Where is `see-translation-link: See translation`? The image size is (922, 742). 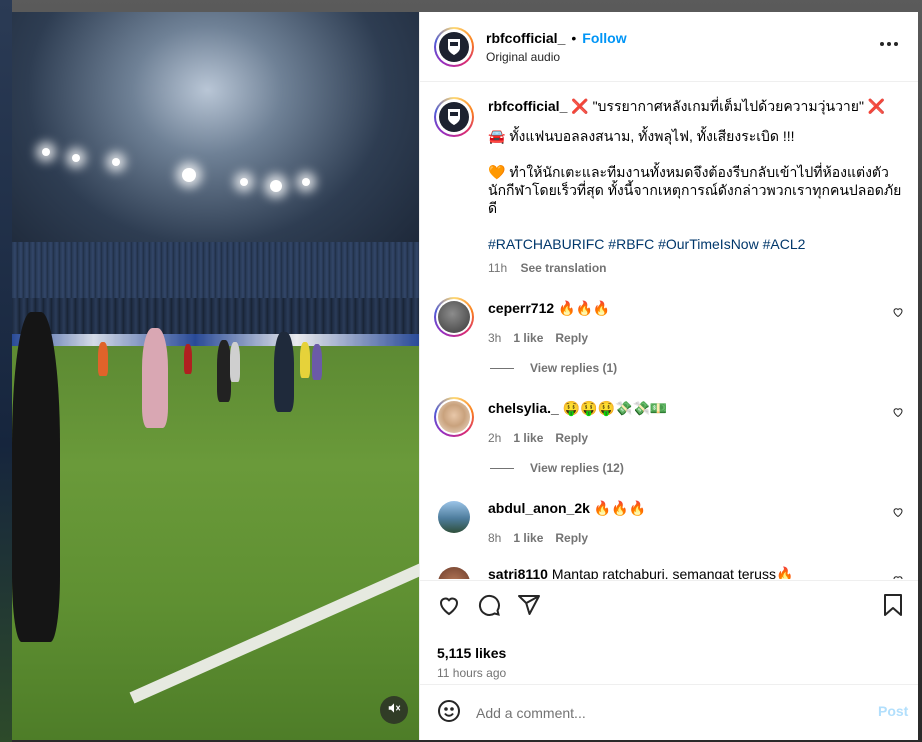
see-translation-link: See translation is located at coordinates (563, 268).